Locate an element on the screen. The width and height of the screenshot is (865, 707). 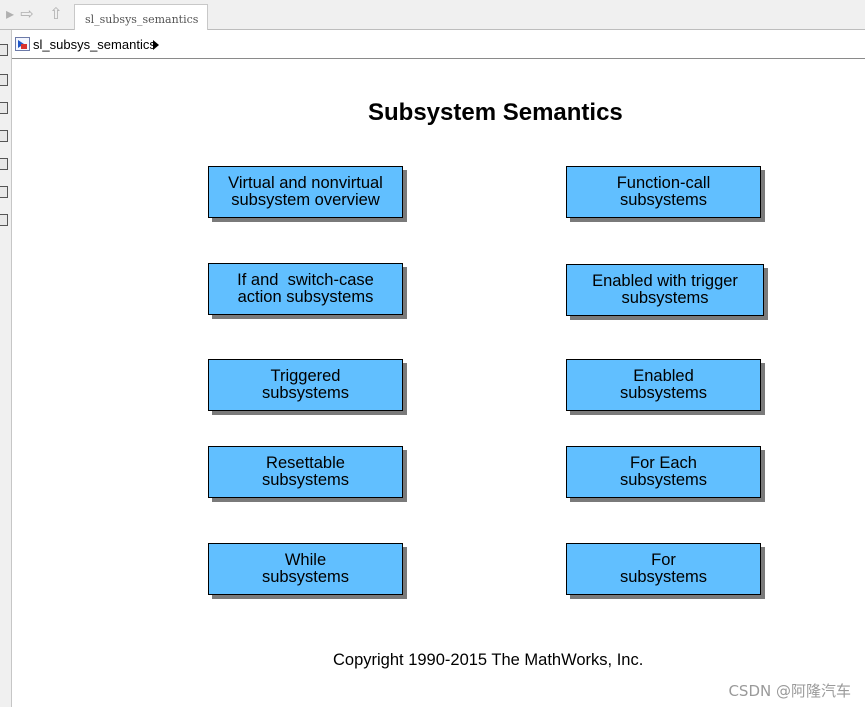
block-function-call-subsystems: Function-call subsystems is located at coordinates (663, 192).